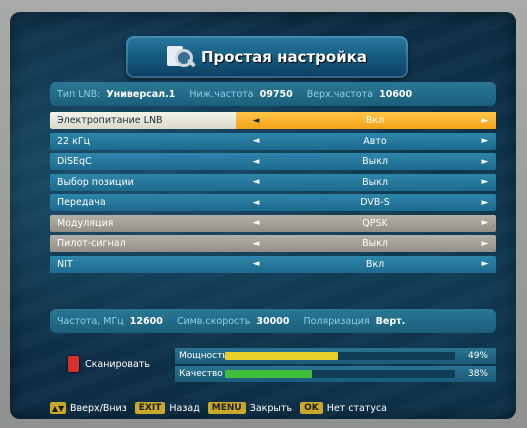  I want to click on menu-row: Электропитание LNB ◄ Вкл ►, so click(273, 120).